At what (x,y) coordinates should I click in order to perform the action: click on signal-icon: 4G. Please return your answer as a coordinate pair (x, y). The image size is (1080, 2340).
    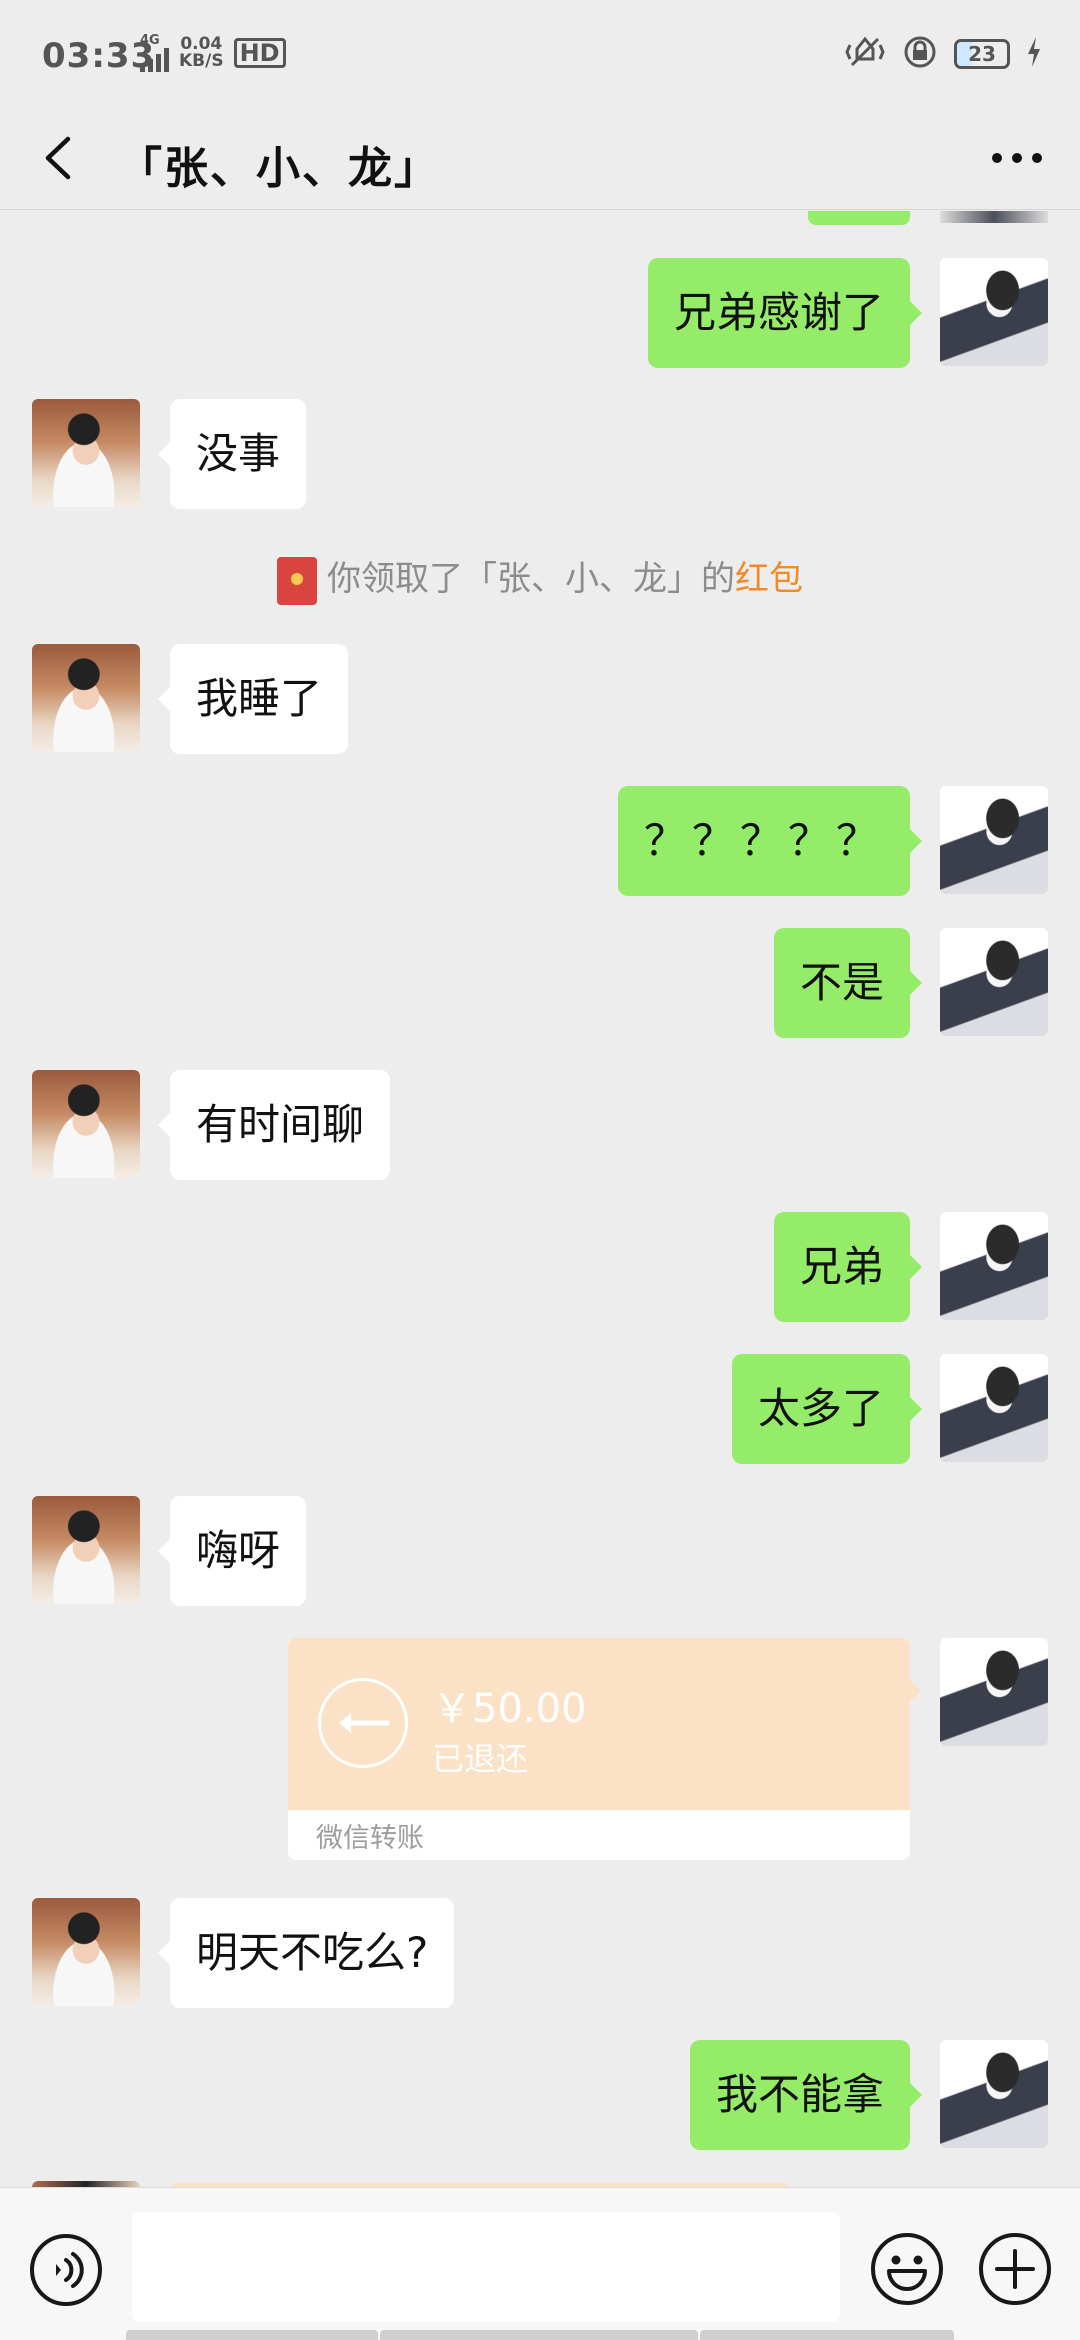
    Looking at the image, I should click on (154, 53).